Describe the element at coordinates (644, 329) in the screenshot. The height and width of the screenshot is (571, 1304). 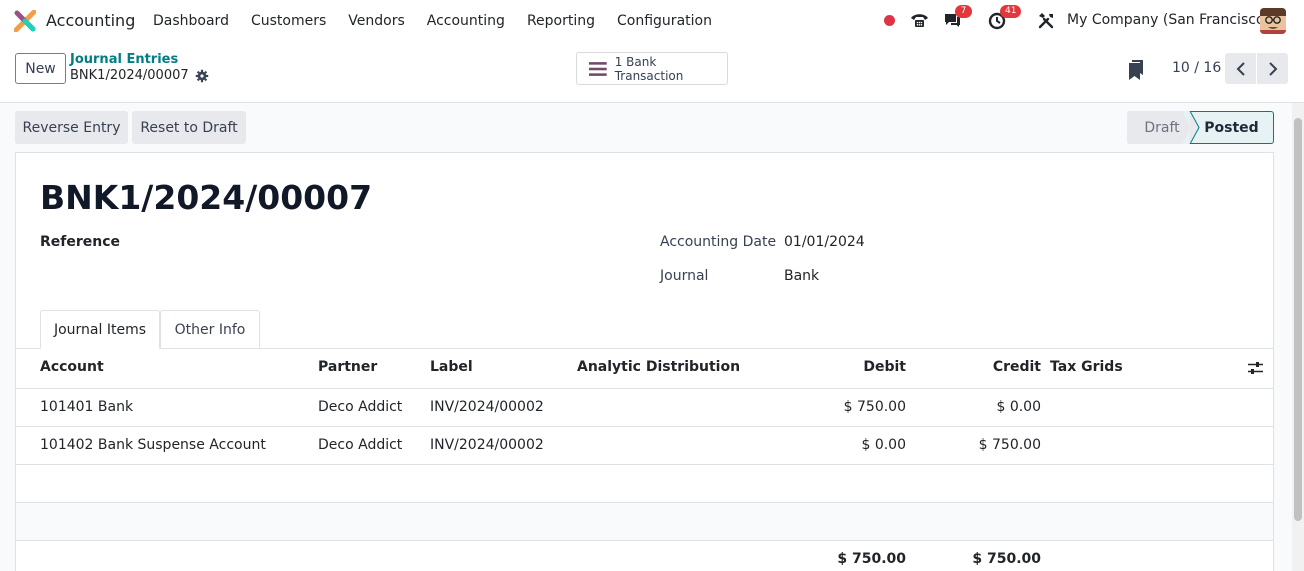
I see `form-tabs: Journal Items Other Info` at that location.